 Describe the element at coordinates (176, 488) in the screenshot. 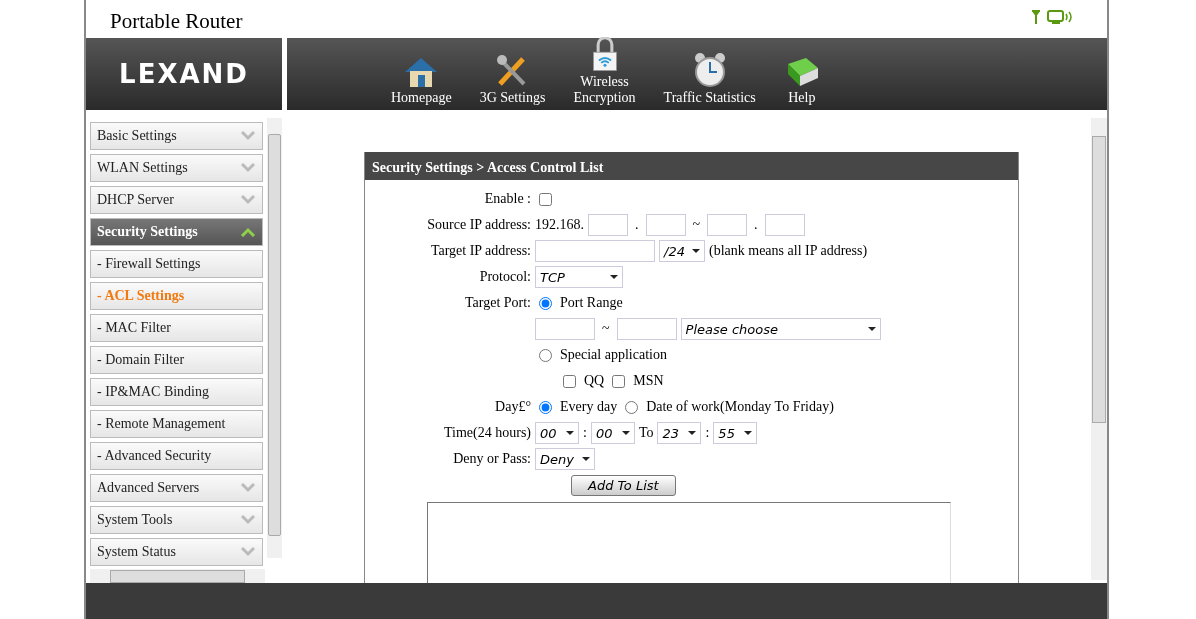

I see `sidebar-item: Advanced Servers` at that location.